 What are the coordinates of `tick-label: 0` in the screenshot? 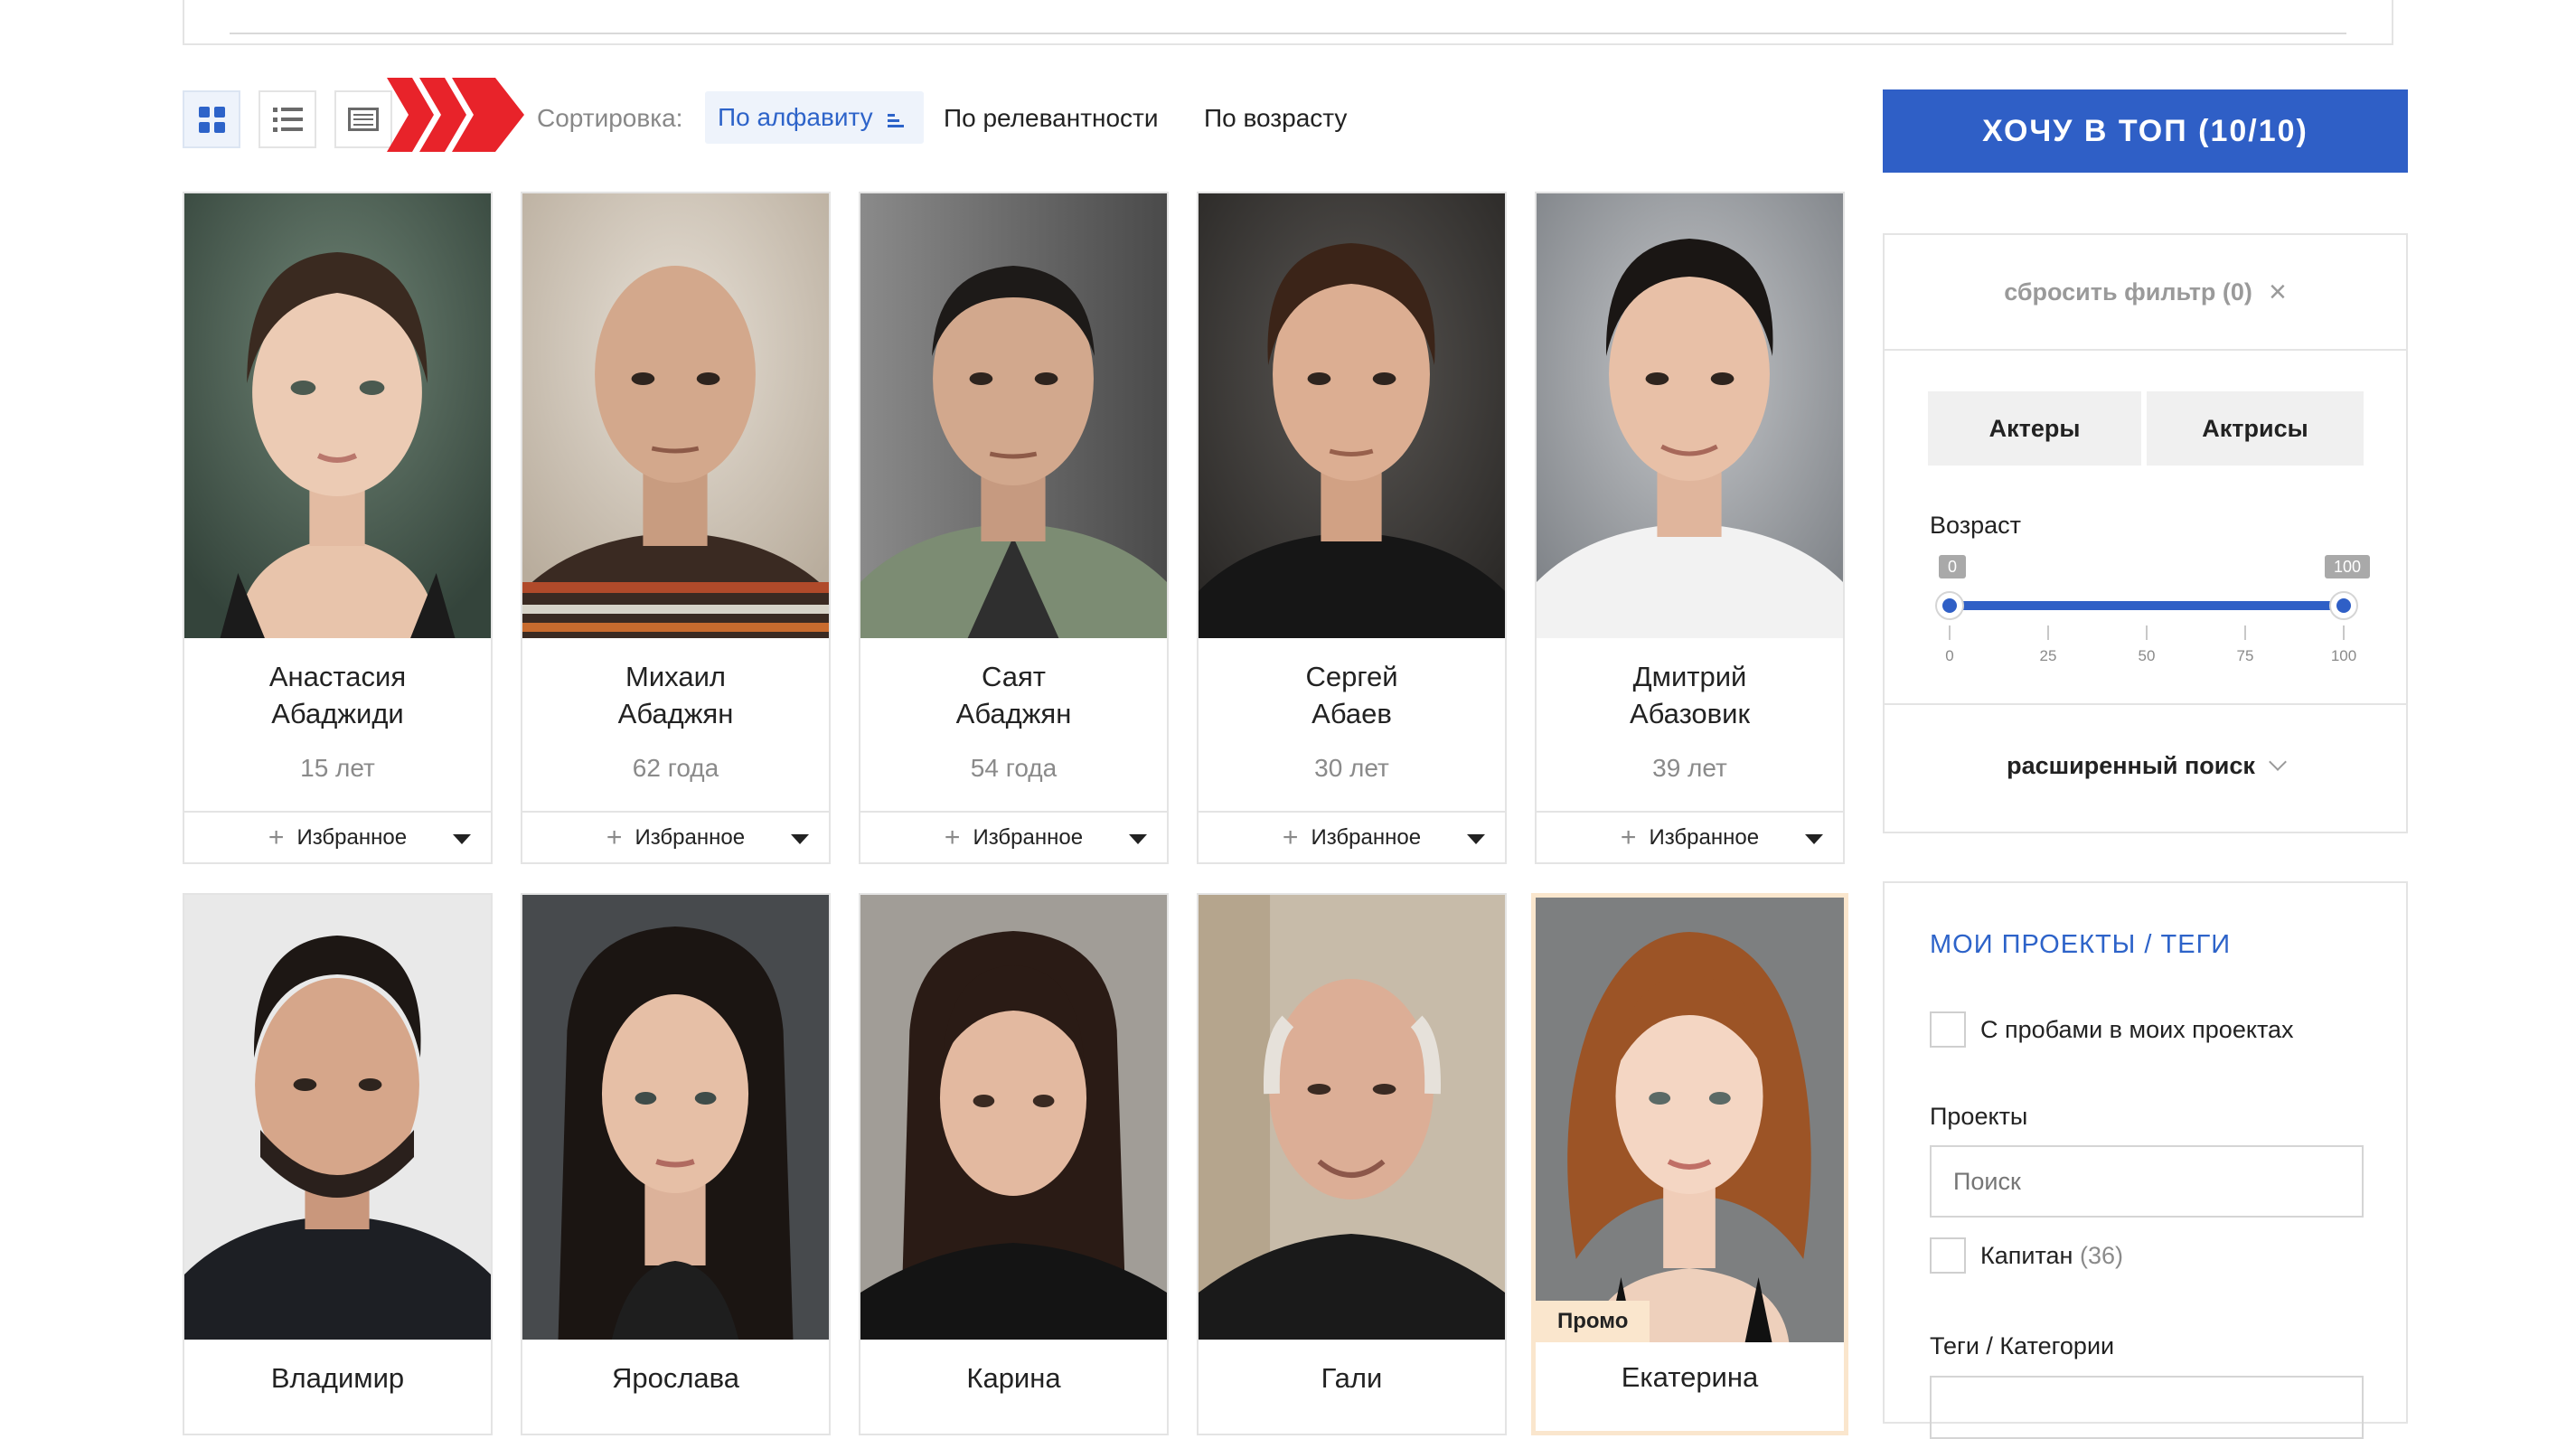 It's located at (1950, 656).